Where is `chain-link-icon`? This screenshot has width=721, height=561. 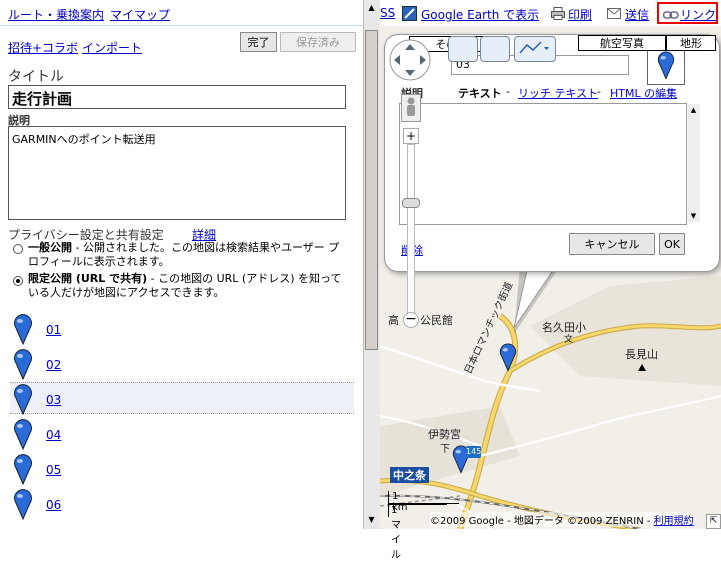
chain-link-icon is located at coordinates (670, 16).